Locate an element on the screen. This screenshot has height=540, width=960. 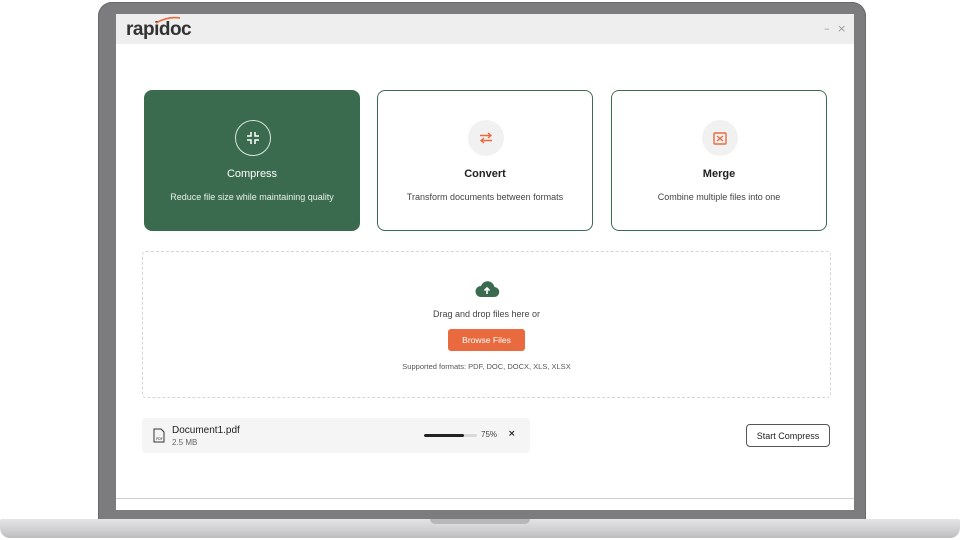
file-name: Document1.pdf is located at coordinates (206, 430).